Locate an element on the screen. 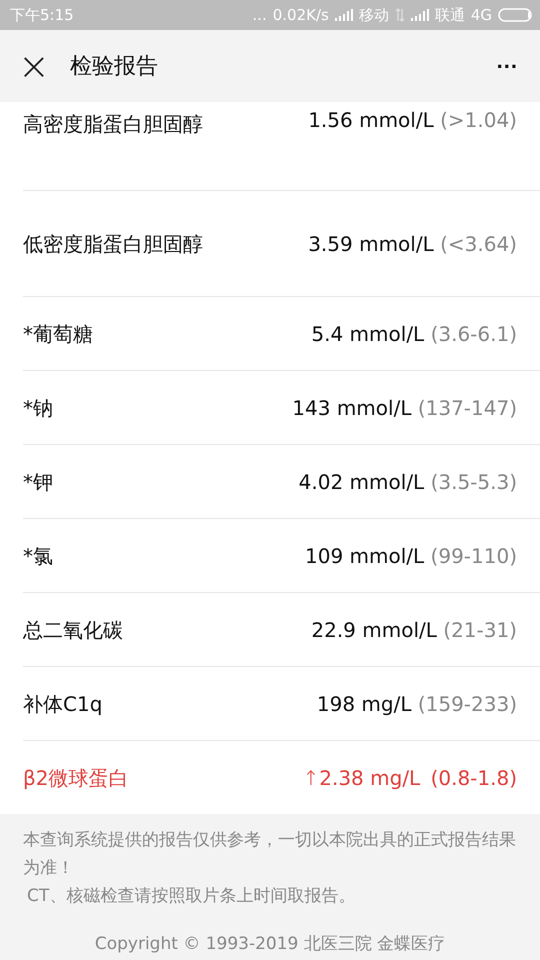 This screenshot has width=540, height=960. test-result: 198 mg/L (159-233) is located at coordinates (416, 704).